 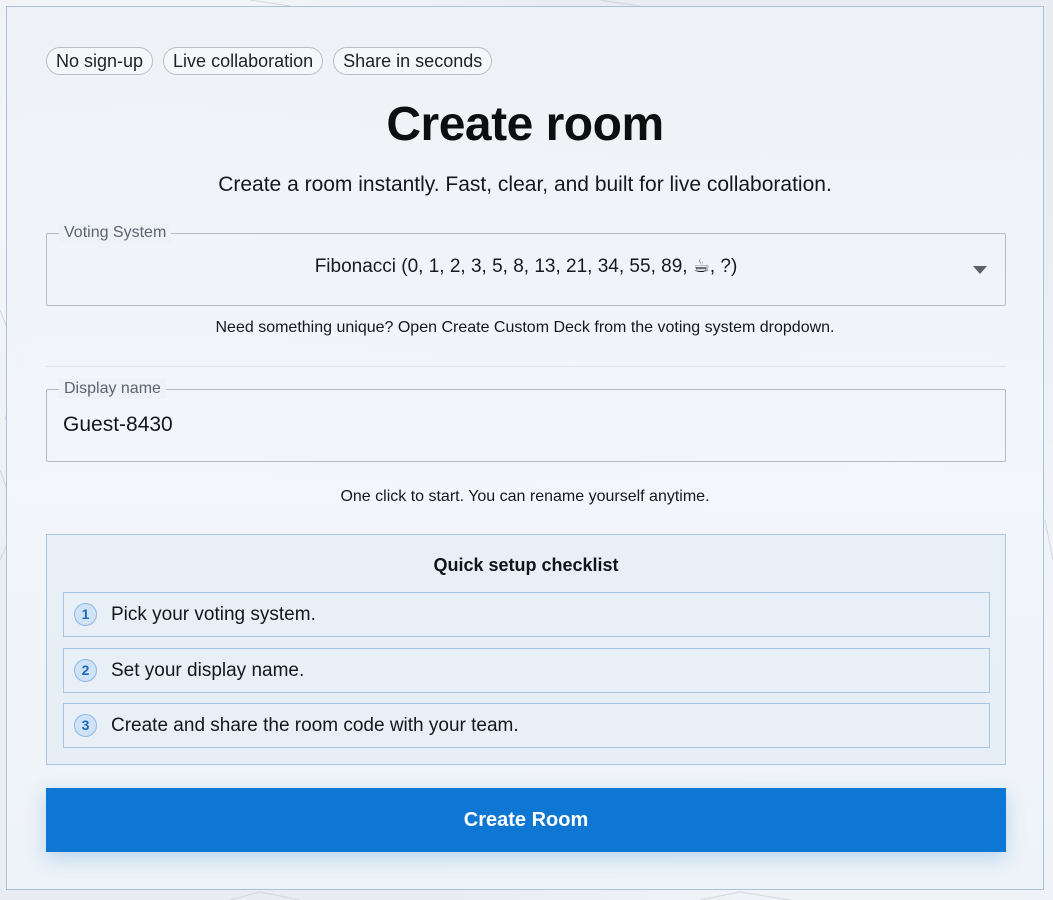 What do you see at coordinates (526, 670) in the screenshot?
I see `checklist-step: 2 Set your display name.` at bounding box center [526, 670].